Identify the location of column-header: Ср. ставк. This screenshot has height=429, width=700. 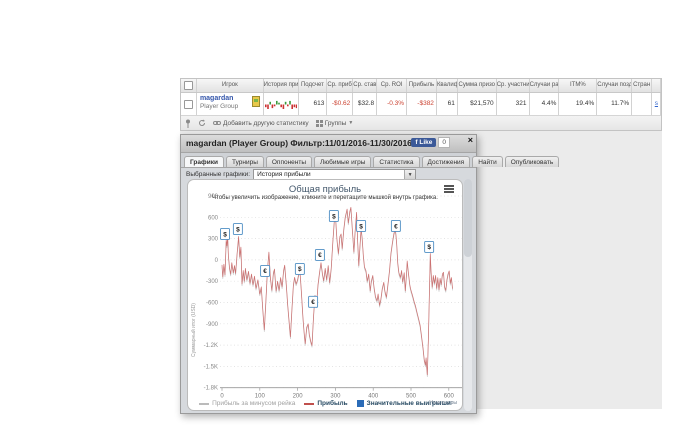
(365, 85).